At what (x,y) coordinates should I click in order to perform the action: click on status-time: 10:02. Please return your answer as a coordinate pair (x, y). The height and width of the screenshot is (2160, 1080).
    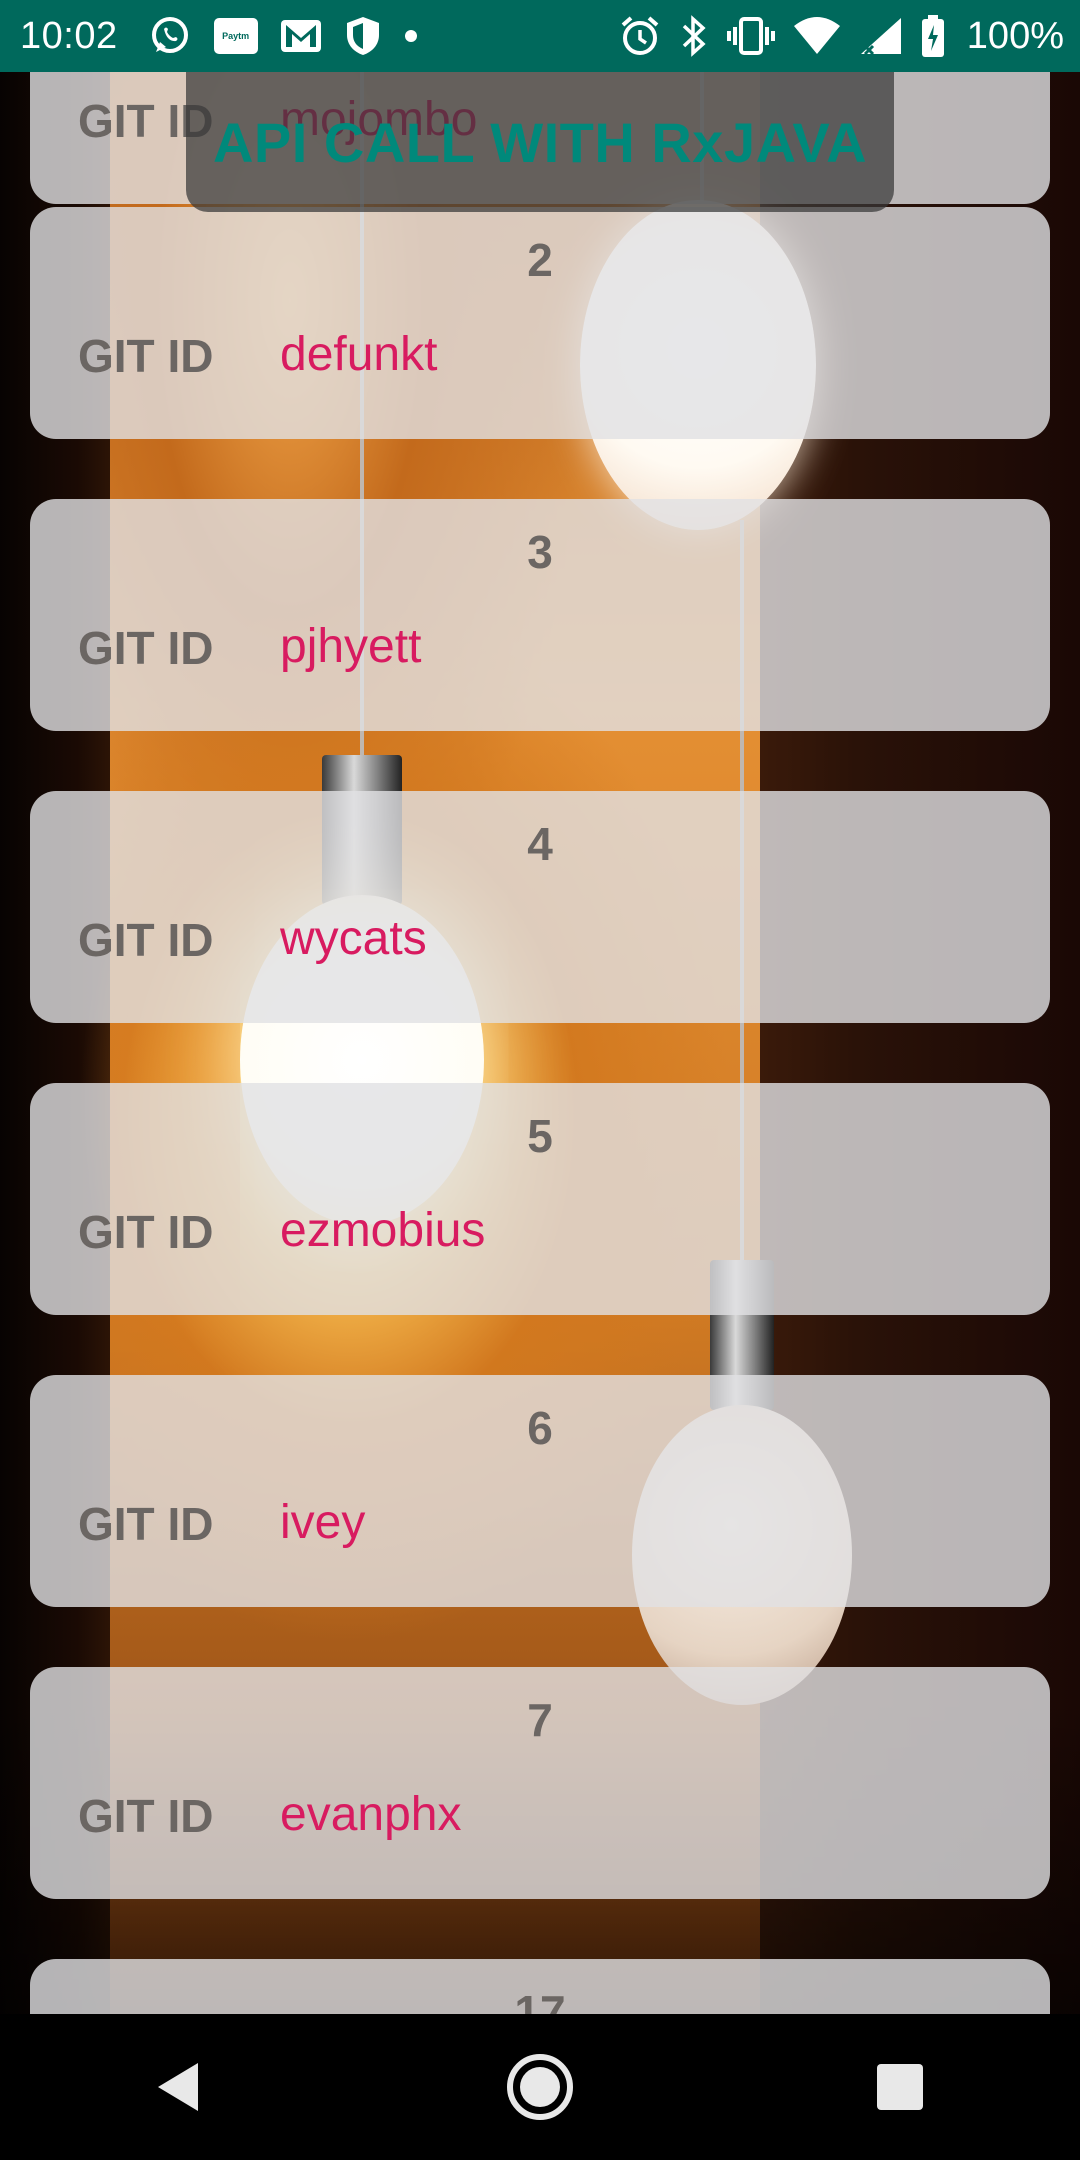
    Looking at the image, I should click on (69, 35).